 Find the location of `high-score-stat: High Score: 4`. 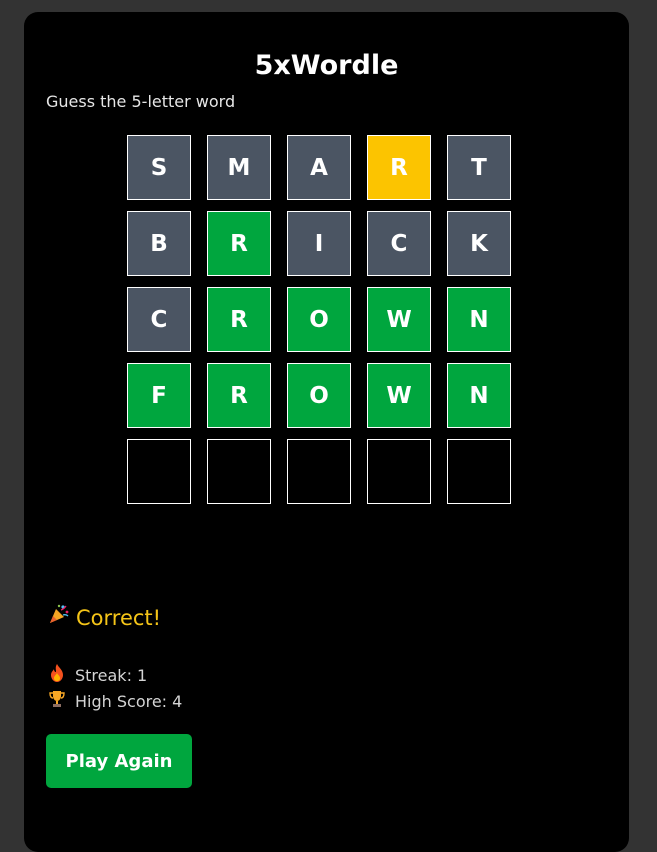

high-score-stat: High Score: 4 is located at coordinates (115, 701).